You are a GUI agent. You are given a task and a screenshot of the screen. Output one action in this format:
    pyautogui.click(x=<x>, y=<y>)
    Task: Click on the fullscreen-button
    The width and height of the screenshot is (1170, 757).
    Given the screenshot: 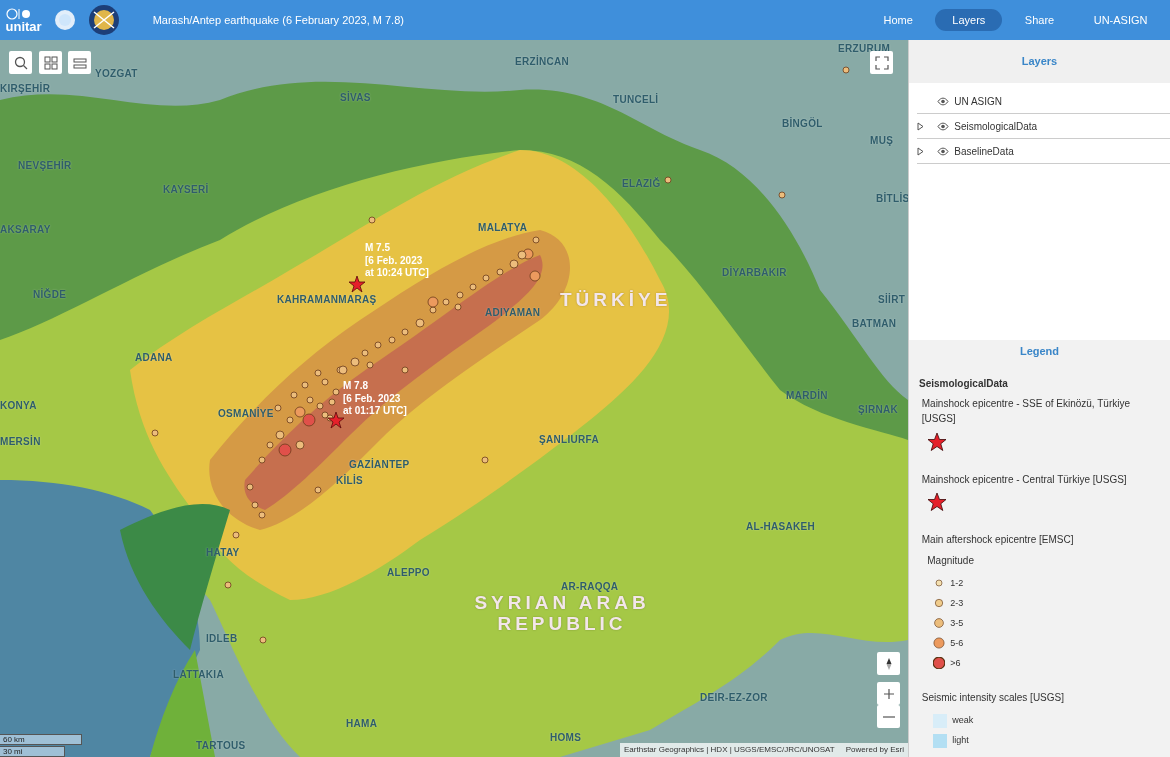 What is the action you would take?
    pyautogui.click(x=881, y=62)
    